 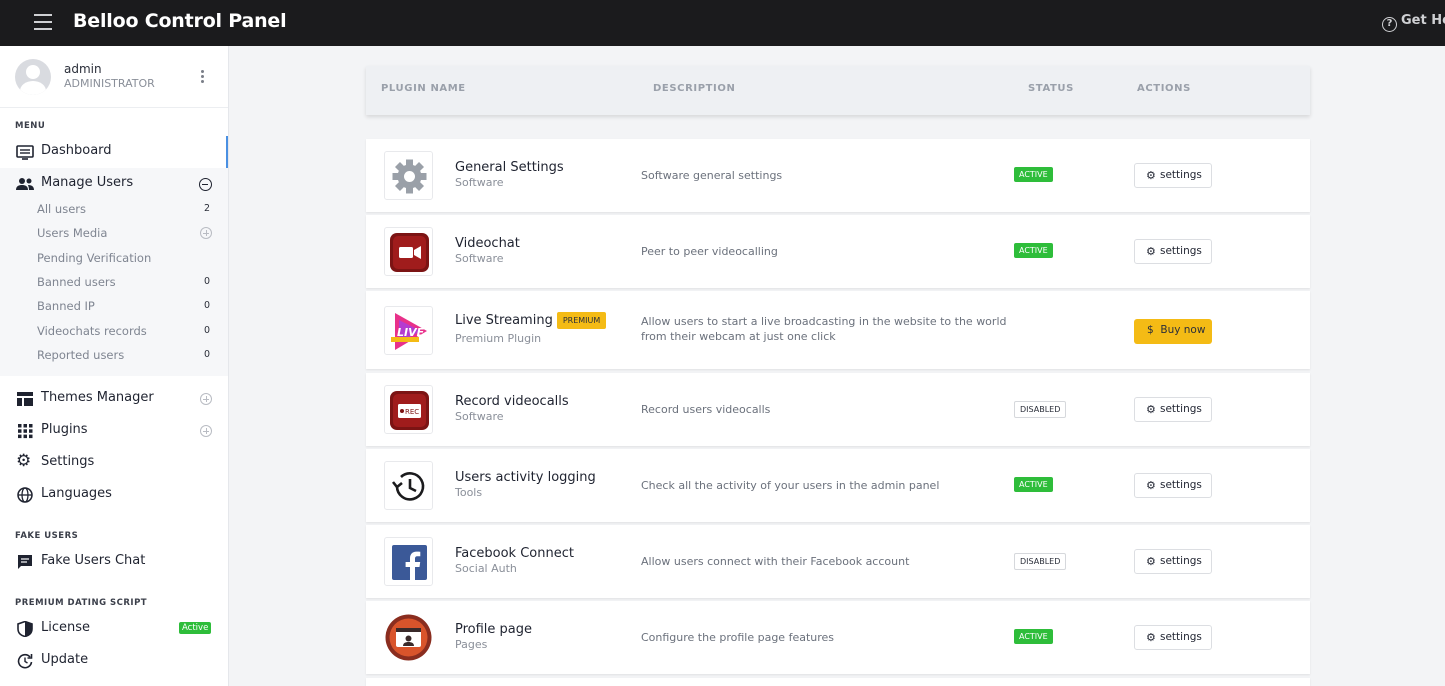 I want to click on submenu-item-pending-verification: Pending Verification, so click(x=127, y=261).